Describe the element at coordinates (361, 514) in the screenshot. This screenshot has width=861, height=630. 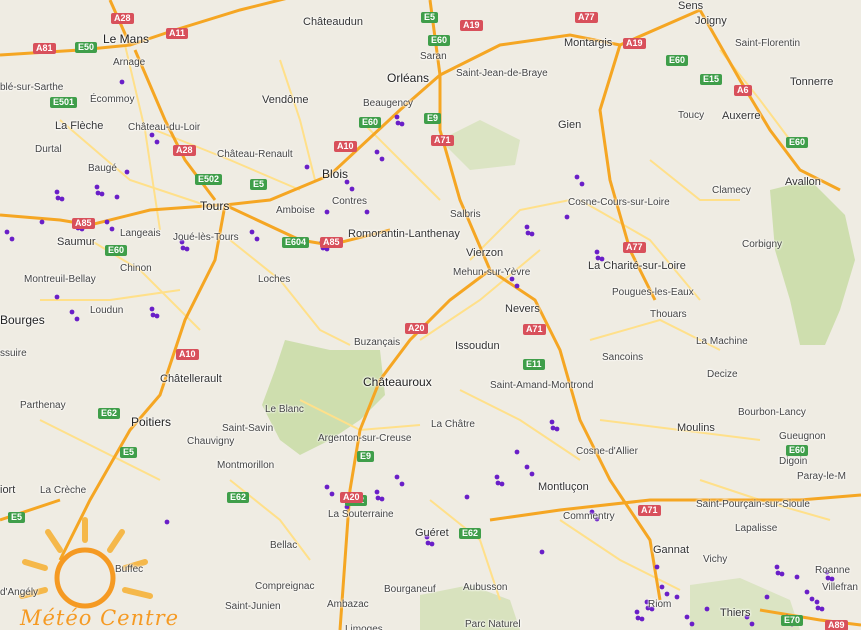
I see `city-label-la-souterraine: La Souterraine` at that location.